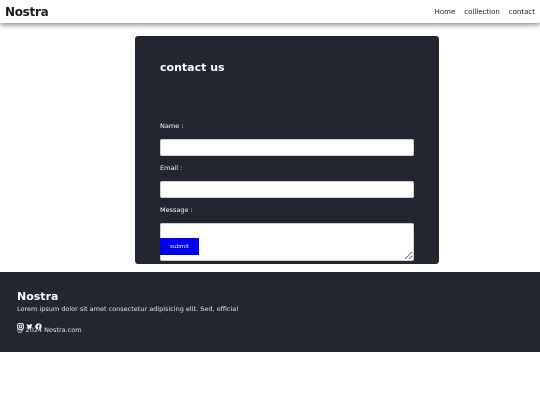  What do you see at coordinates (38, 296) in the screenshot?
I see `footer-brand: Nostra` at bounding box center [38, 296].